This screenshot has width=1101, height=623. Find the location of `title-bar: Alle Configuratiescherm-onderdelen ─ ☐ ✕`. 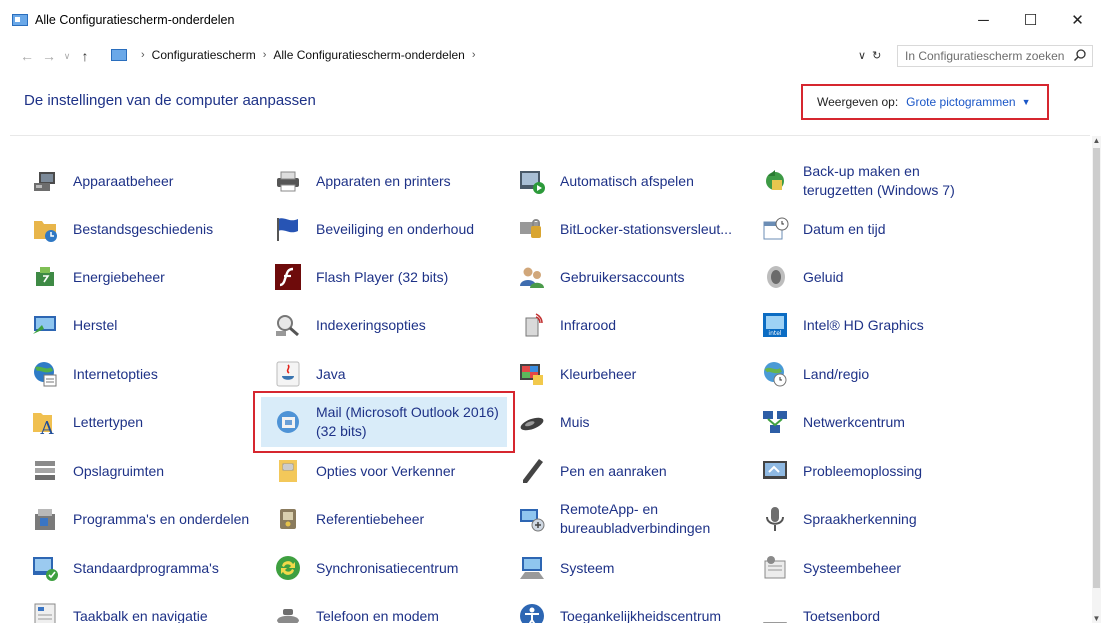

title-bar: Alle Configuratiescherm-onderdelen ─ ☐ ✕ is located at coordinates (550, 20).